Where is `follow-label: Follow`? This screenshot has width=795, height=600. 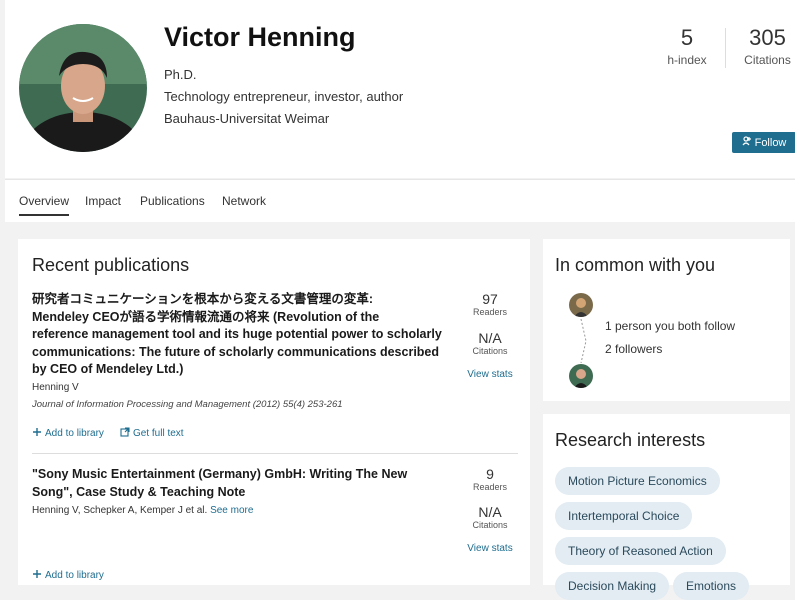
follow-label: Follow is located at coordinates (770, 142).